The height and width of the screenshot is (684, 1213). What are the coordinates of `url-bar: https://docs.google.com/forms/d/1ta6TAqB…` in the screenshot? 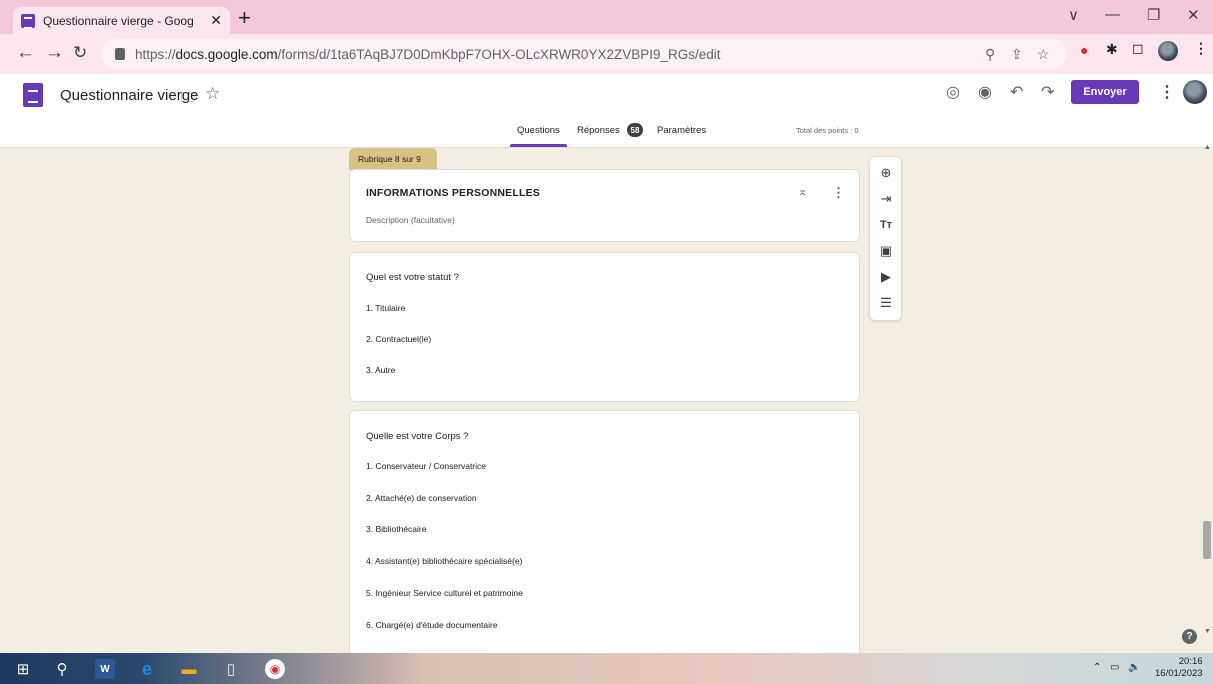 It's located at (584, 54).